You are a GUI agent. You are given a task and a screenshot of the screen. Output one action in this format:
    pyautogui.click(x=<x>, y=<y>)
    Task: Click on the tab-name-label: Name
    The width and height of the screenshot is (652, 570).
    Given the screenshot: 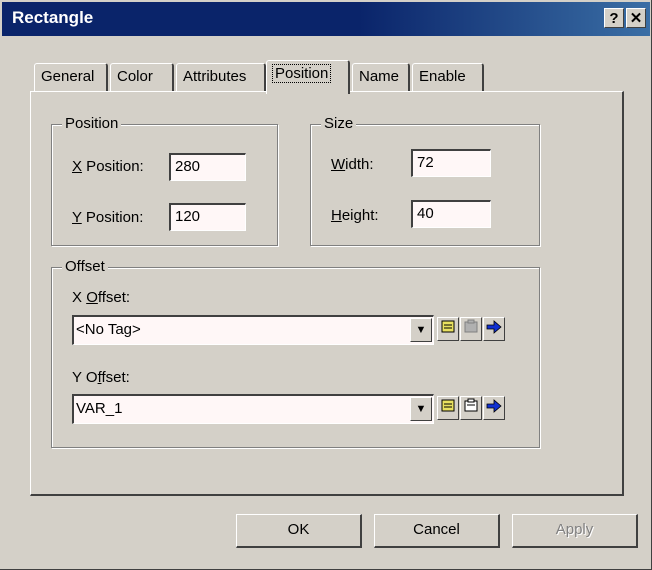 What is the action you would take?
    pyautogui.click(x=379, y=76)
    